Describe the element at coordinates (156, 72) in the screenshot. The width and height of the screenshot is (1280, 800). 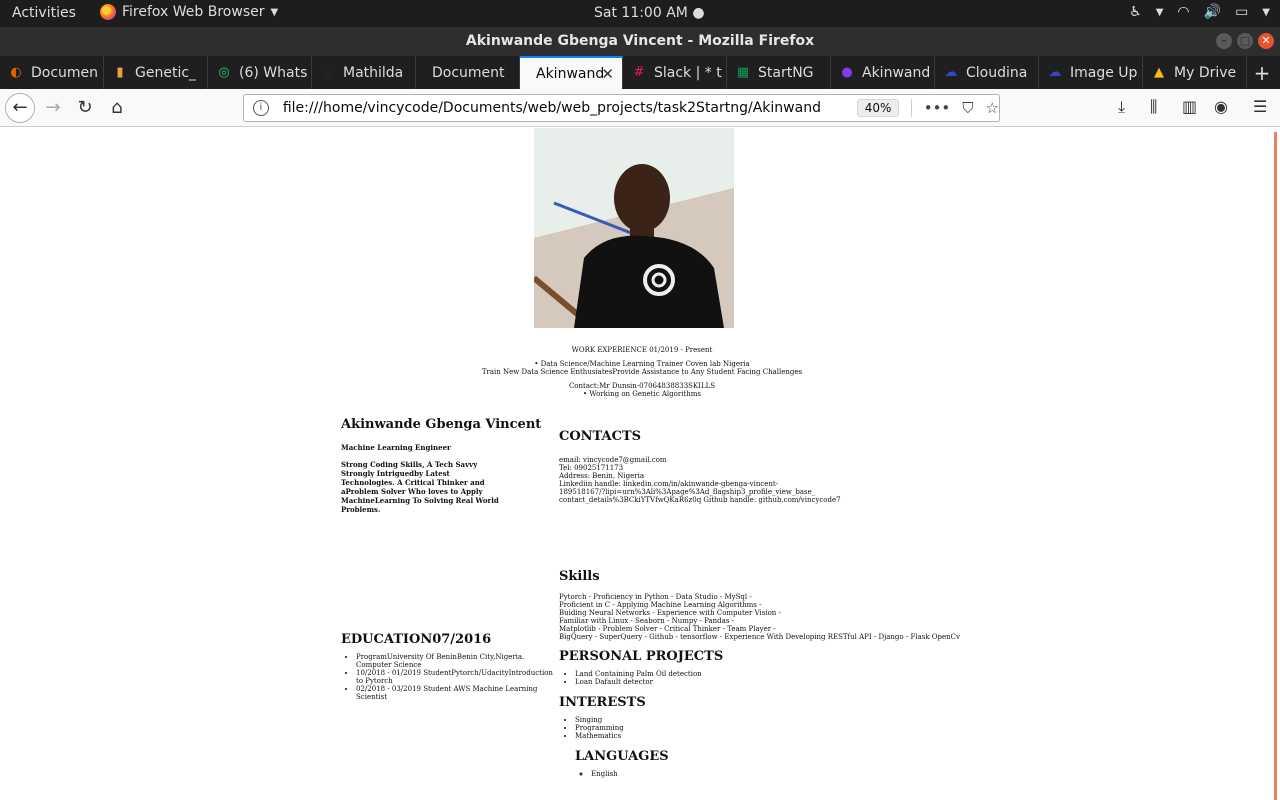
I see `tab: ▮ Genetic_` at that location.